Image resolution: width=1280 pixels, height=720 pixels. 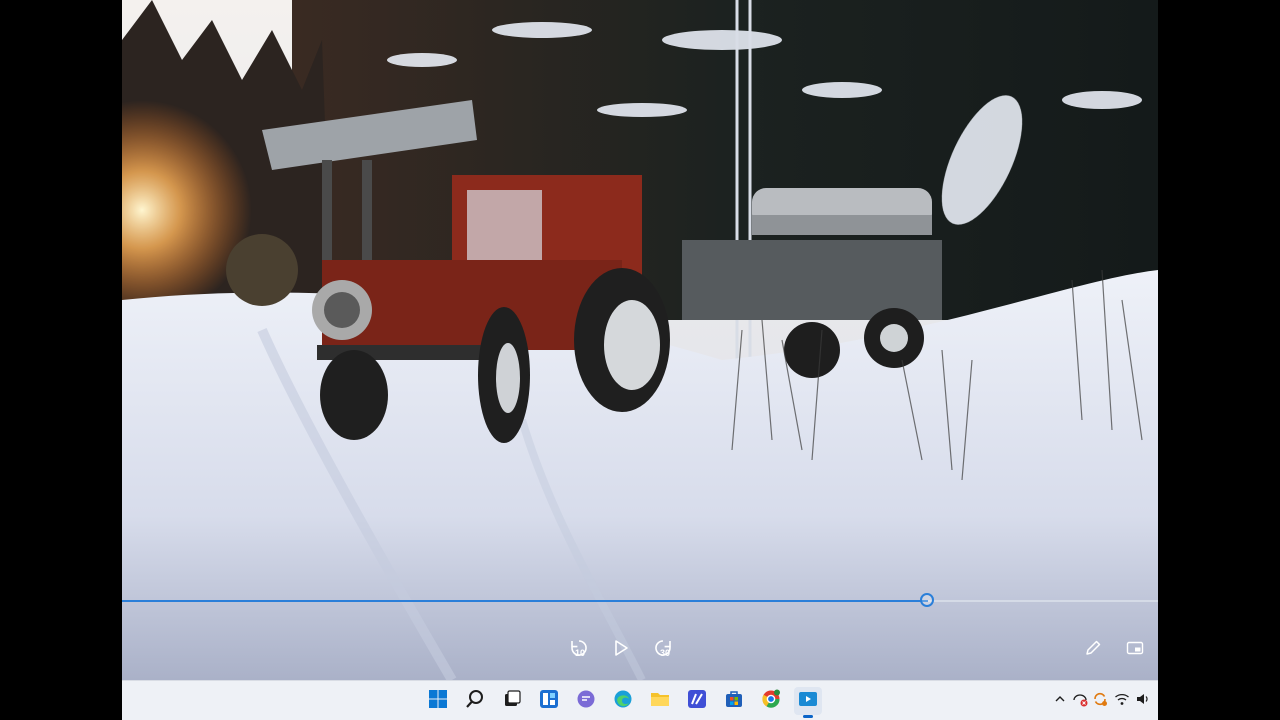 I want to click on taskbar, so click(x=640, y=700).